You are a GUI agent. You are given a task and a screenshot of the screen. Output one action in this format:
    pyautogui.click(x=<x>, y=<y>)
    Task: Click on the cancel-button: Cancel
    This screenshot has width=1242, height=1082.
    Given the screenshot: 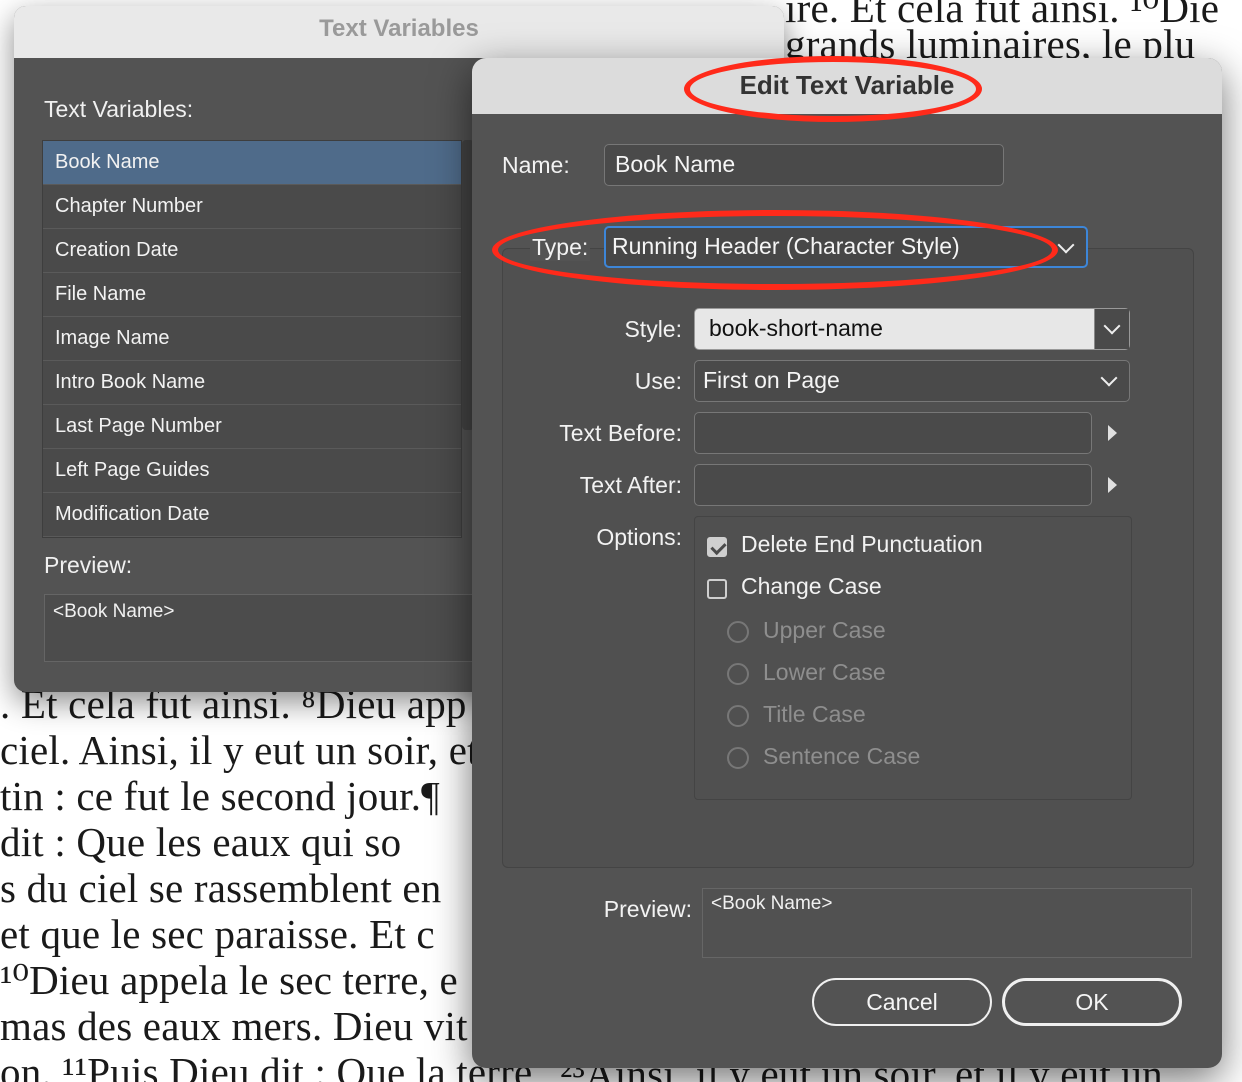 What is the action you would take?
    pyautogui.click(x=902, y=1002)
    